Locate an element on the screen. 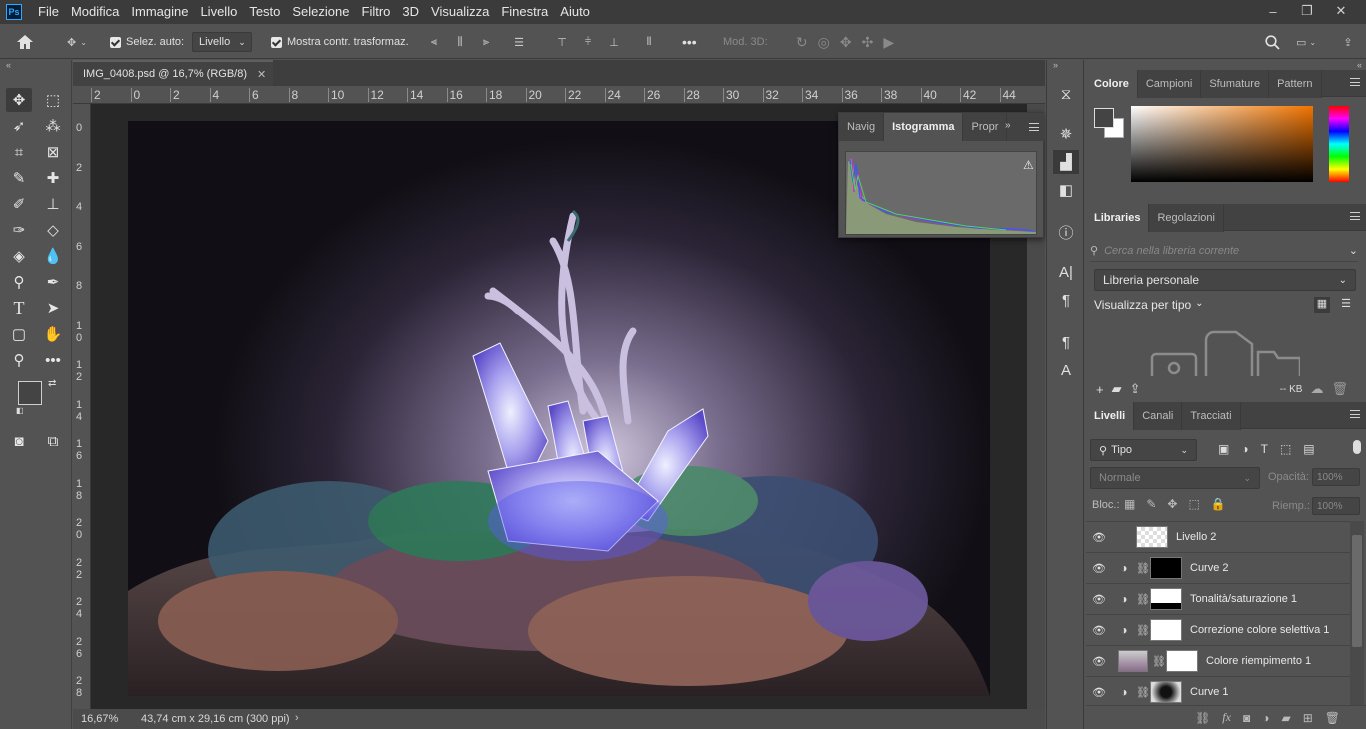 This screenshot has width=1366, height=729. chevron-down-icon: ⌄ is located at coordinates (1353, 250).